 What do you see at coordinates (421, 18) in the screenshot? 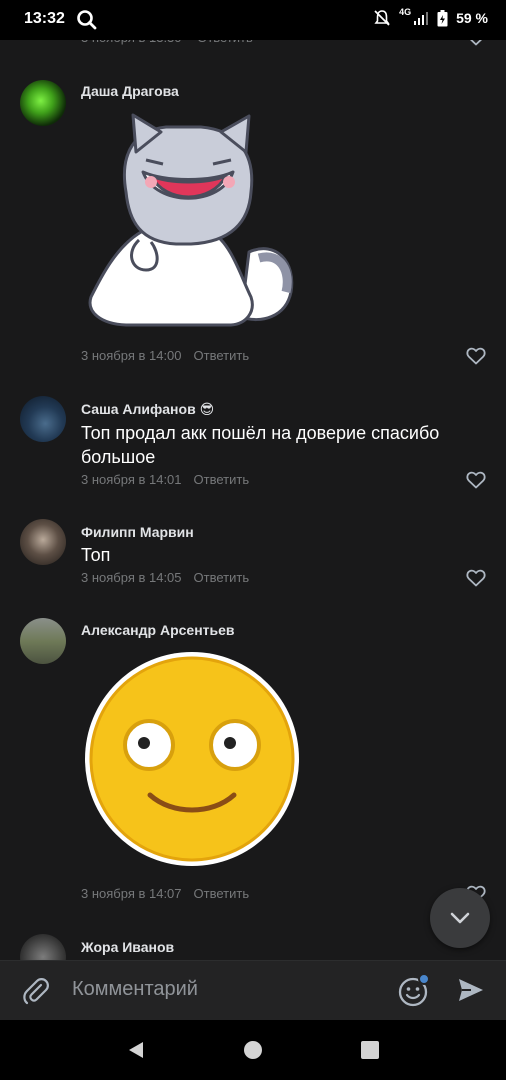
I see `signal-icon` at bounding box center [421, 18].